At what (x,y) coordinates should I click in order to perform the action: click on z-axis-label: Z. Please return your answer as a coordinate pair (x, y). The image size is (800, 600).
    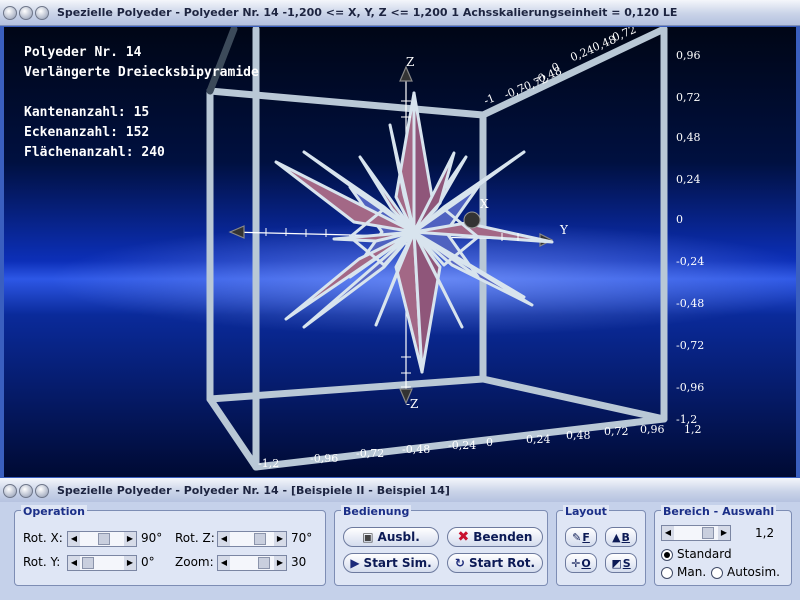
    Looking at the image, I should click on (410, 62).